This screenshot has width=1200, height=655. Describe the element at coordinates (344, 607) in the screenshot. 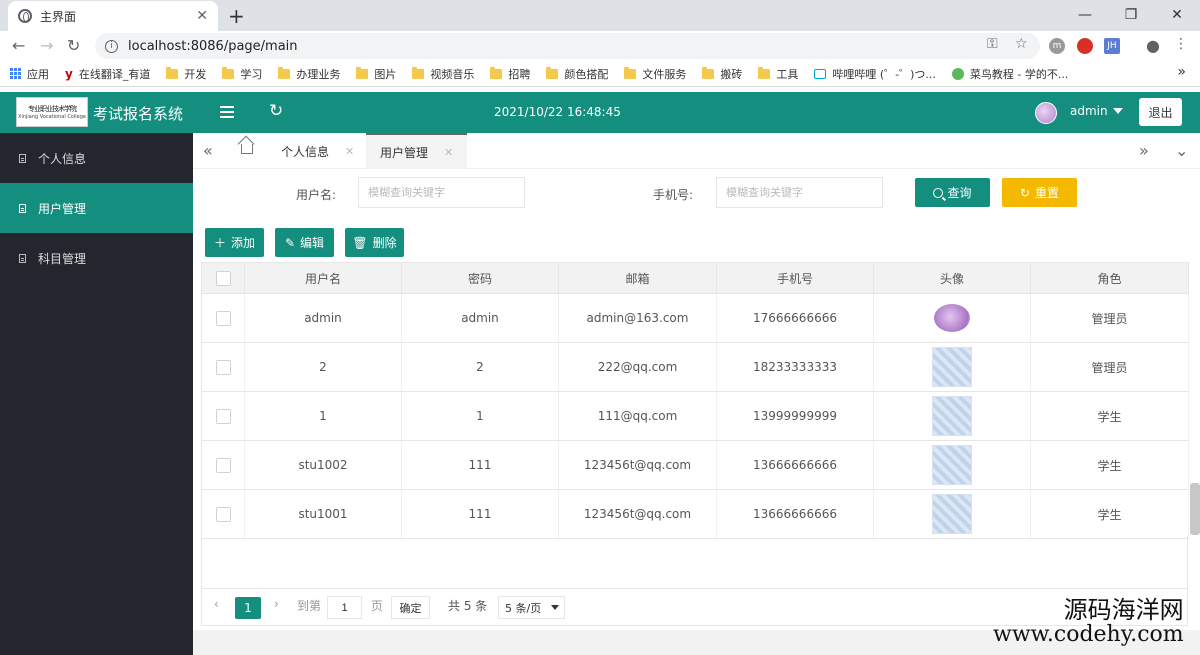

I see `goto-page-input` at that location.